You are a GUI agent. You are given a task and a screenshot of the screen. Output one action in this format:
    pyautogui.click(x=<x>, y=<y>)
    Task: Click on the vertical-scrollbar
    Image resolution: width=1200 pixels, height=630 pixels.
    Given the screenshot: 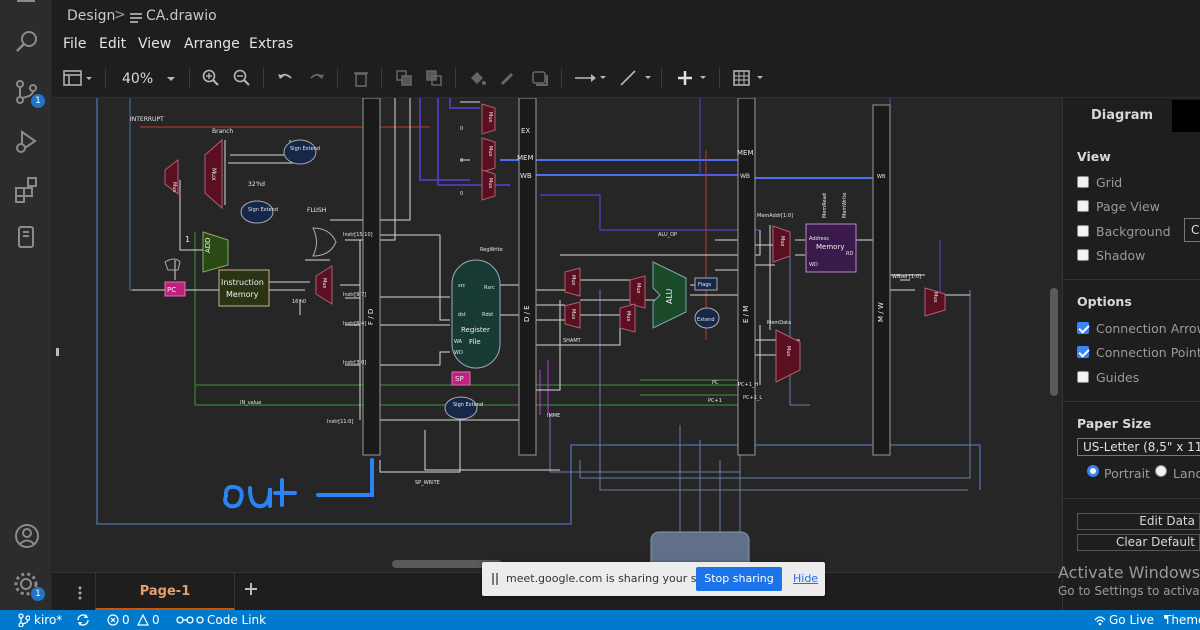 What is the action you would take?
    pyautogui.click(x=1054, y=342)
    